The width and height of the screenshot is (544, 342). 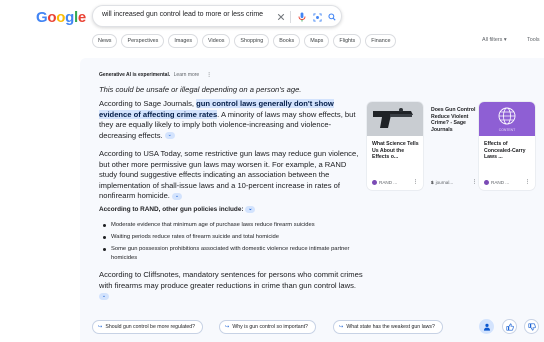 I want to click on chevron-down-icon: ▾, so click(x=505, y=40).